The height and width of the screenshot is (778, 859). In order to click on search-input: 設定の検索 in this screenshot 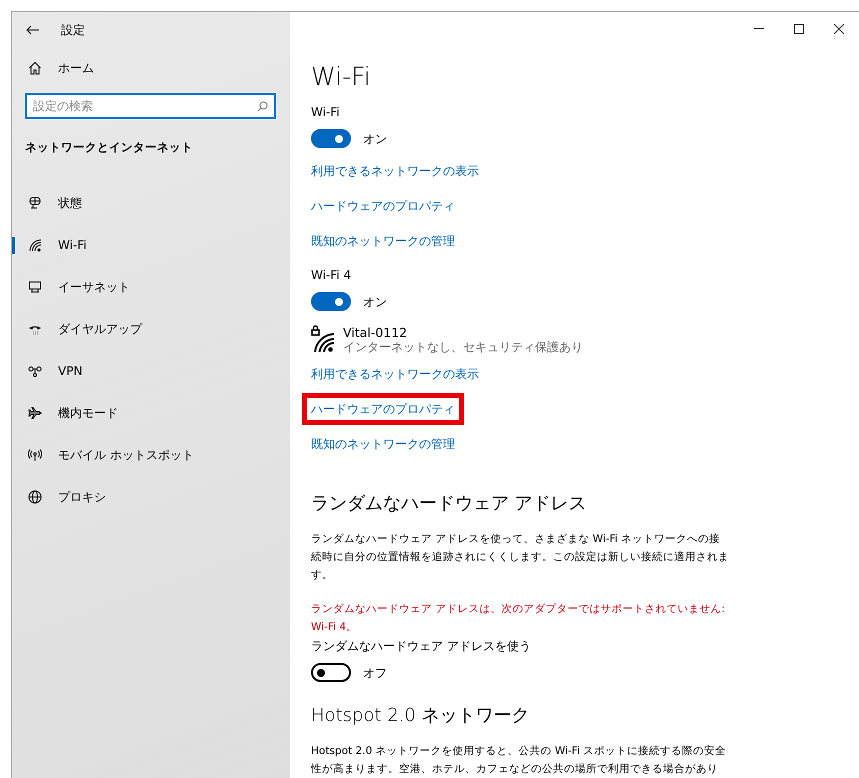, I will do `click(145, 106)`.